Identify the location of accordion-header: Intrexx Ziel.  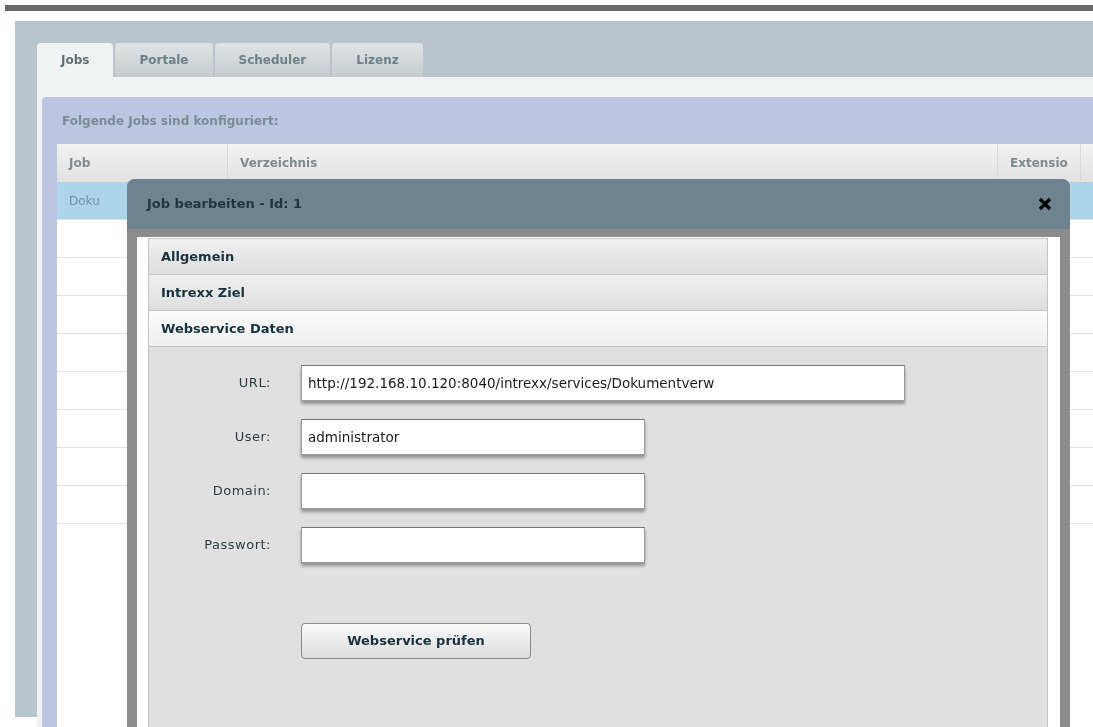
(598, 293).